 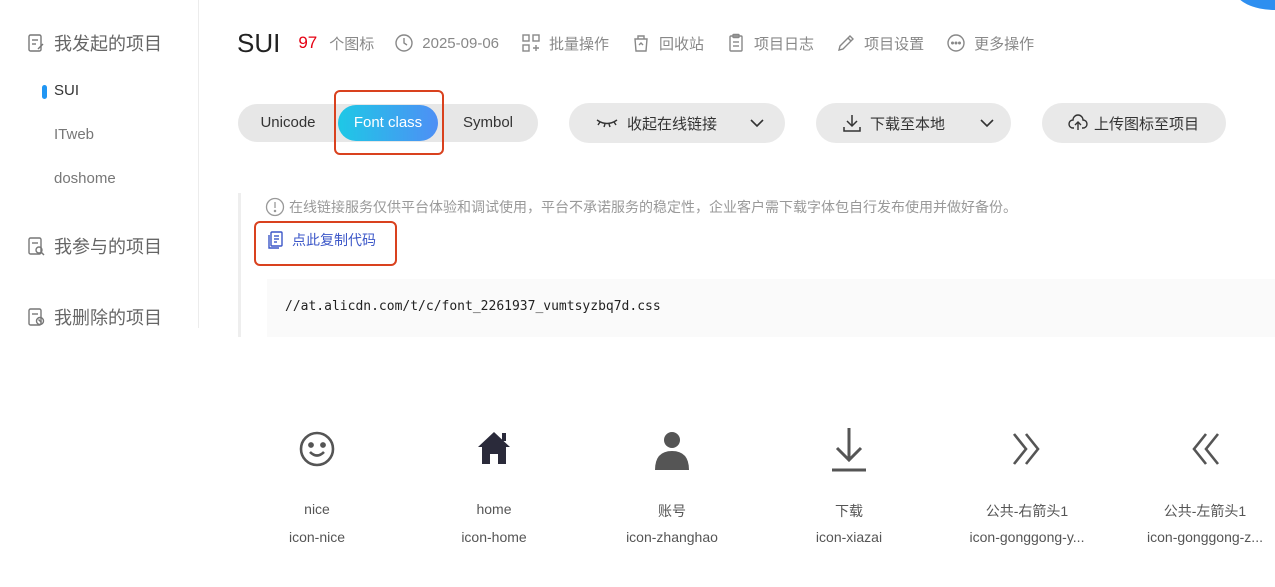 I want to click on sidebar-item-itweb: ITweb, so click(x=74, y=134).